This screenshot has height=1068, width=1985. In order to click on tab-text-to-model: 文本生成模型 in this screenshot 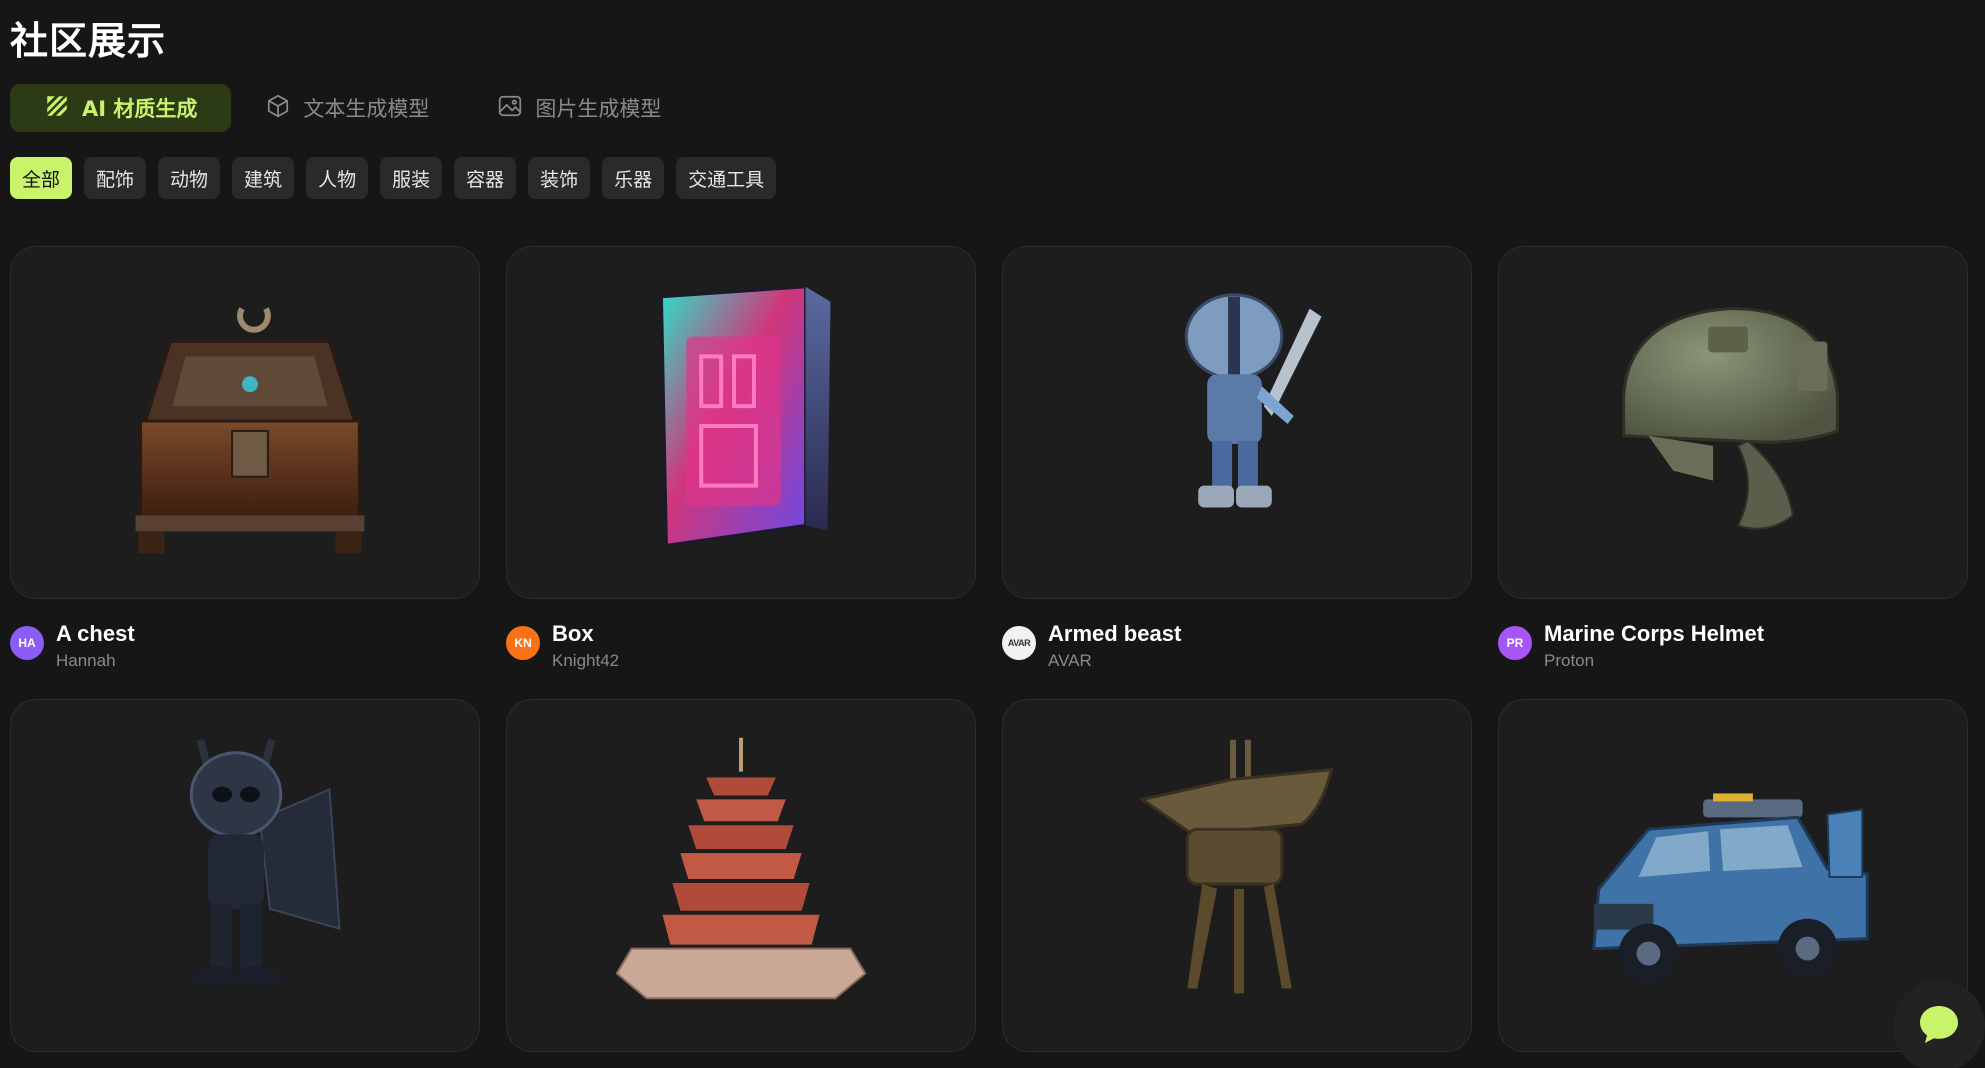, I will do `click(347, 108)`.